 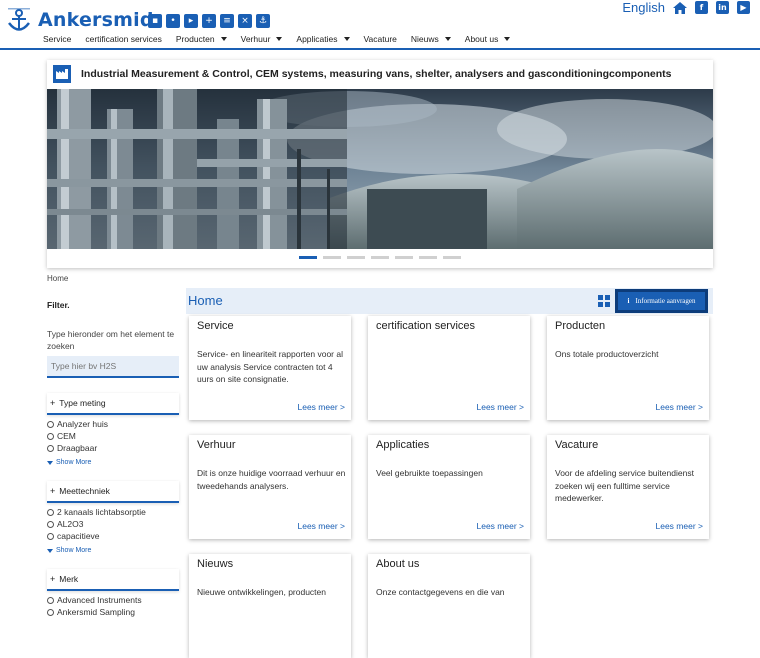 What do you see at coordinates (96, 20) in the screenshot?
I see `brand-name: Ankersmid` at bounding box center [96, 20].